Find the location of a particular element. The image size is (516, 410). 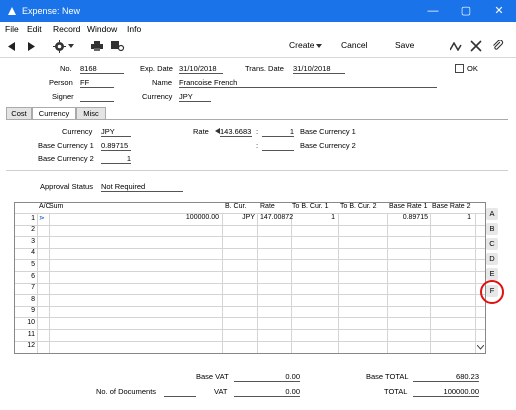

trans-date-field: 31/10/2018 is located at coordinates (319, 69).